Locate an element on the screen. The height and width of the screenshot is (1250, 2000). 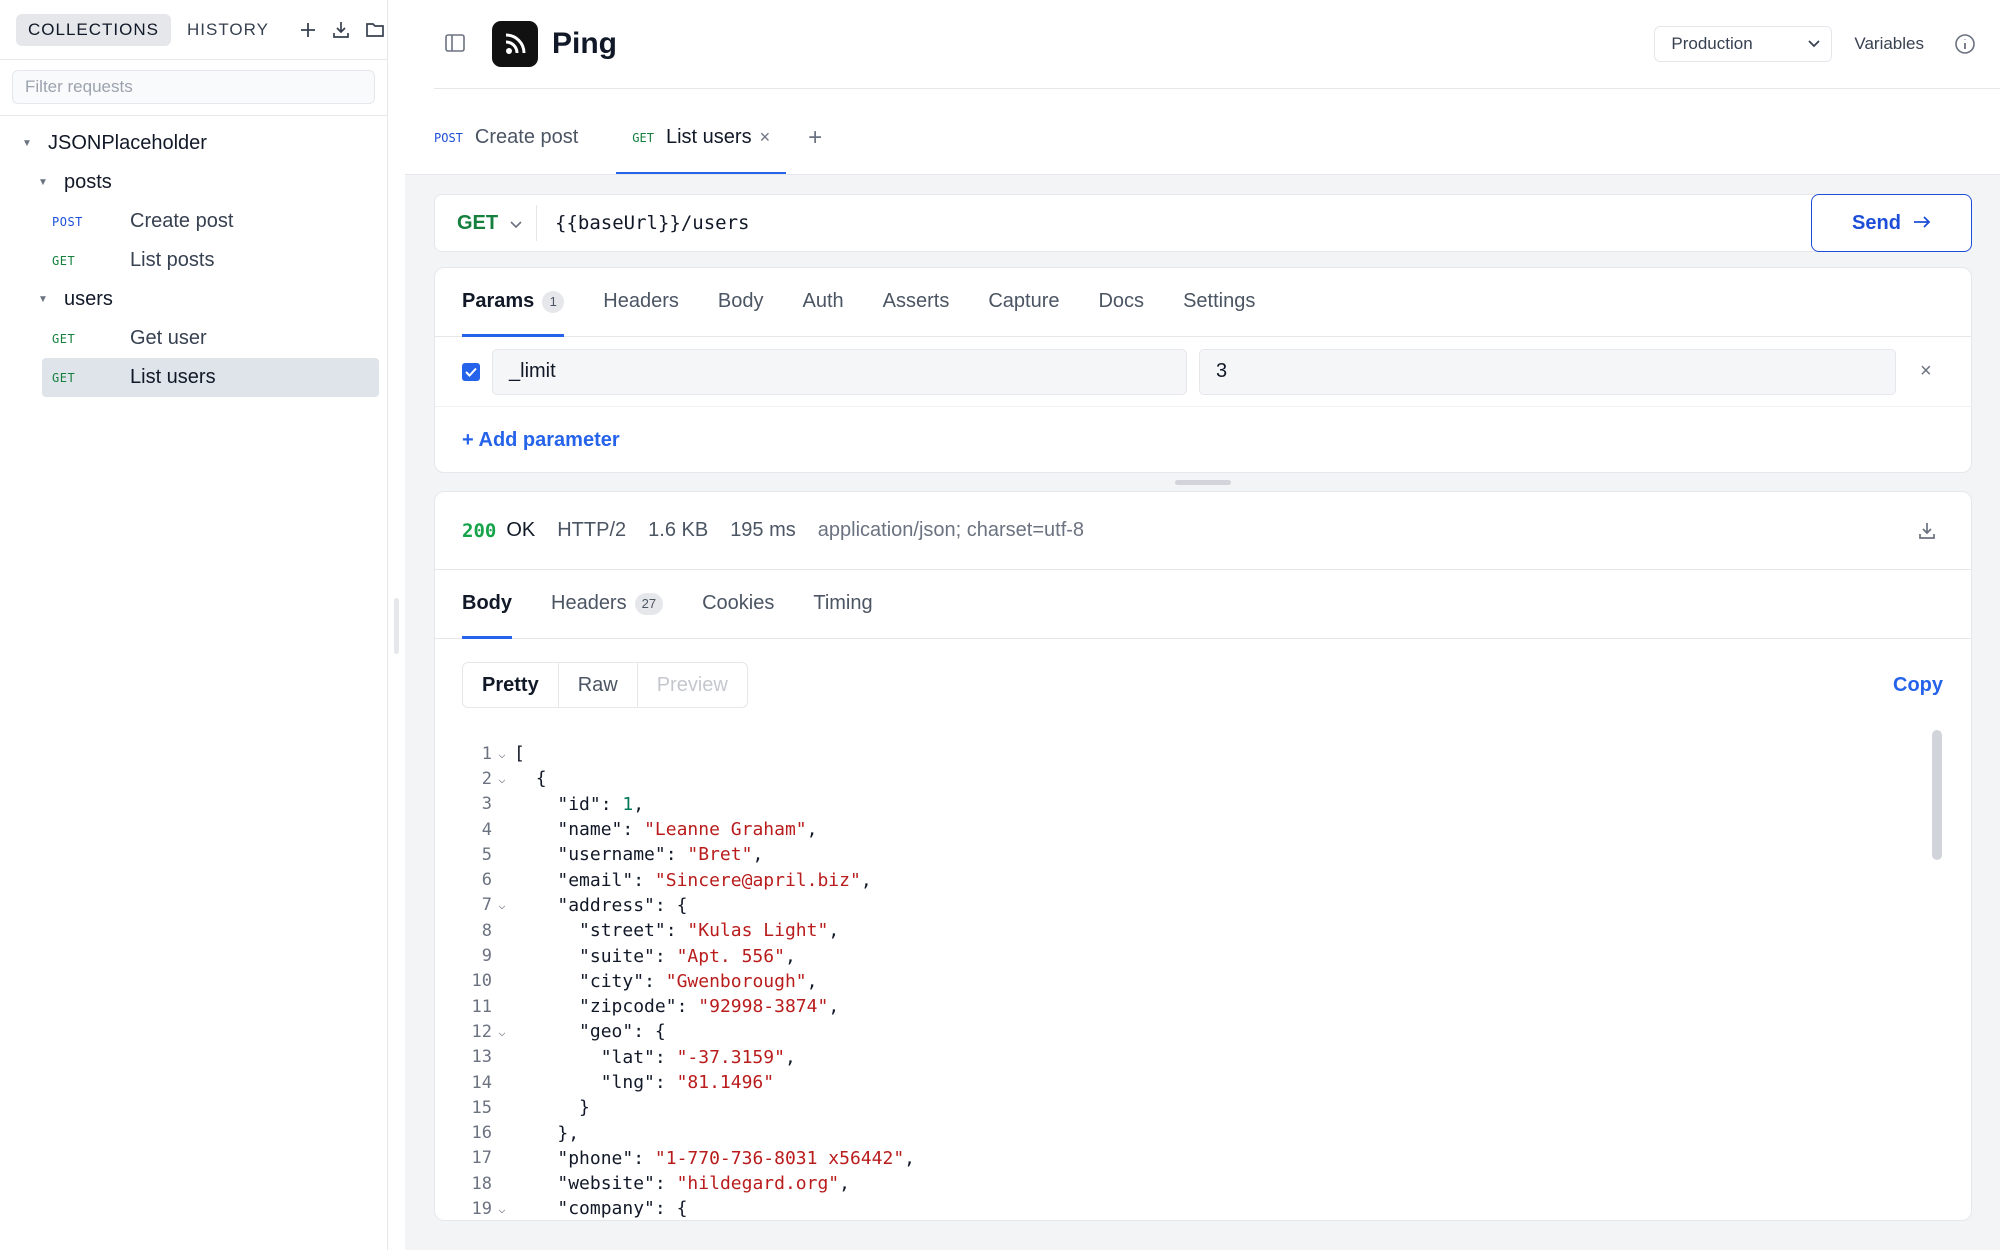
tab-body: Body is located at coordinates (741, 301).